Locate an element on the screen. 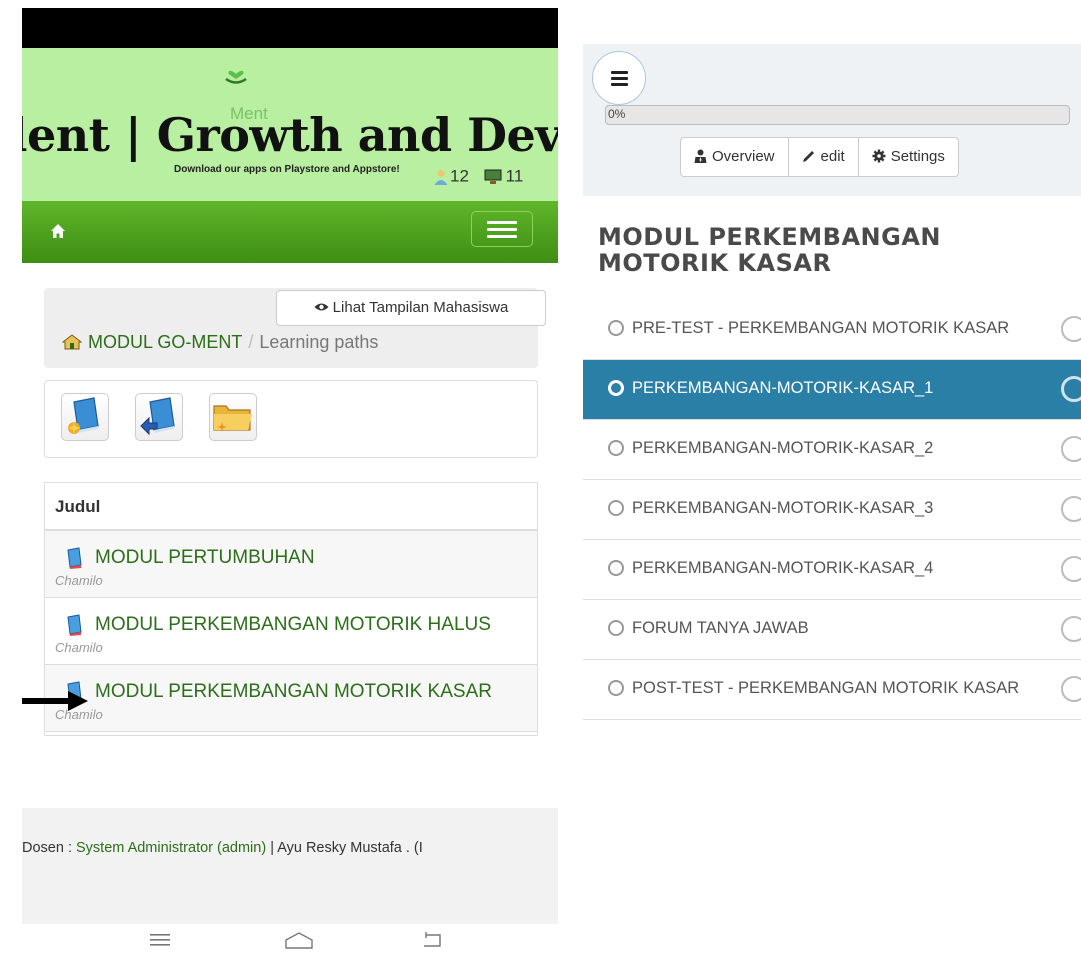 The width and height of the screenshot is (1081, 960). status-bar is located at coordinates (290, 28).